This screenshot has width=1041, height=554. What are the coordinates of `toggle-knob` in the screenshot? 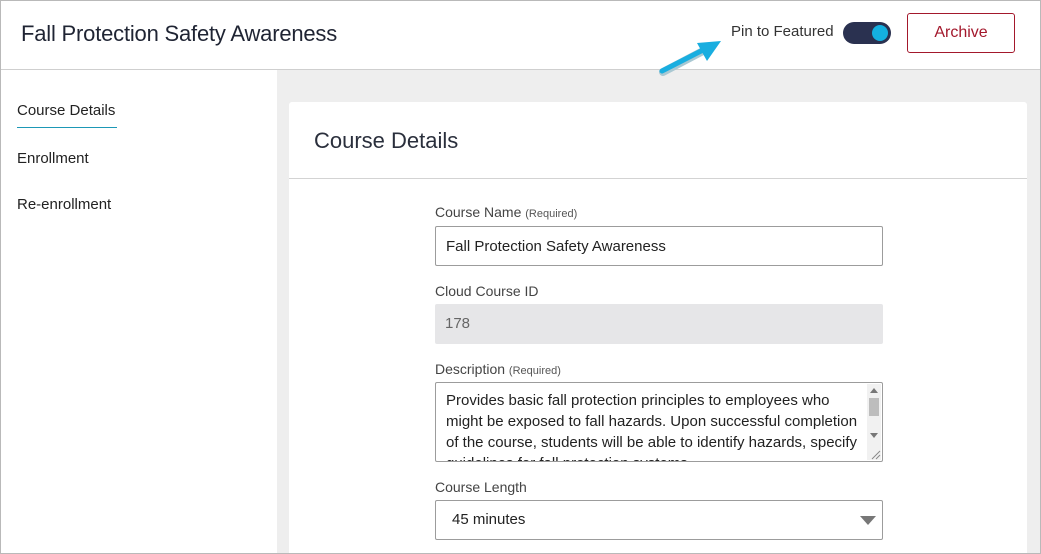 It's located at (880, 33).